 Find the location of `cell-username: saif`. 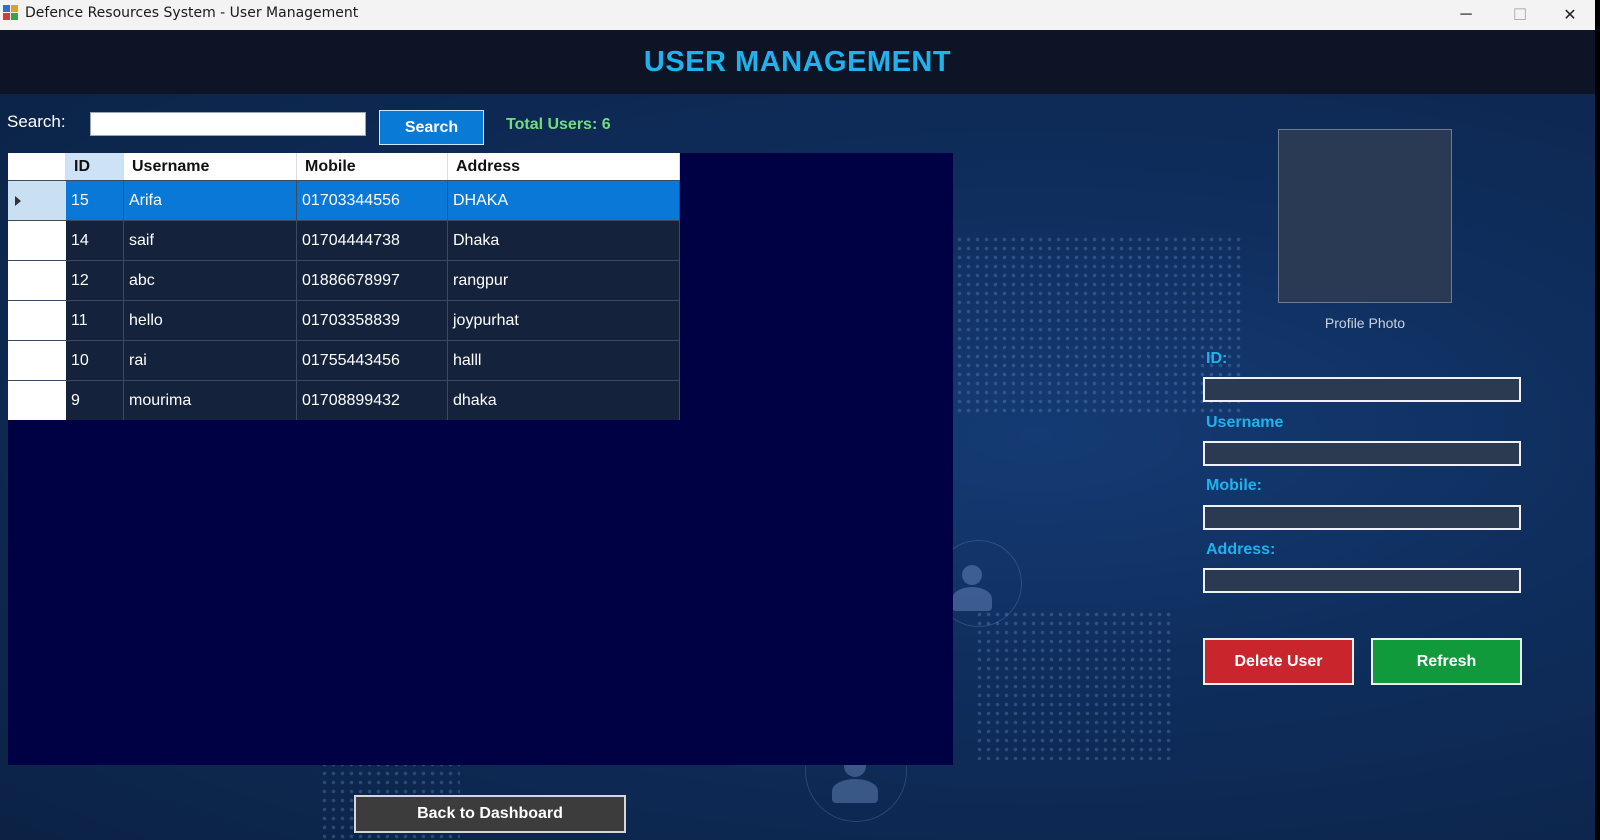

cell-username: saif is located at coordinates (210, 240).